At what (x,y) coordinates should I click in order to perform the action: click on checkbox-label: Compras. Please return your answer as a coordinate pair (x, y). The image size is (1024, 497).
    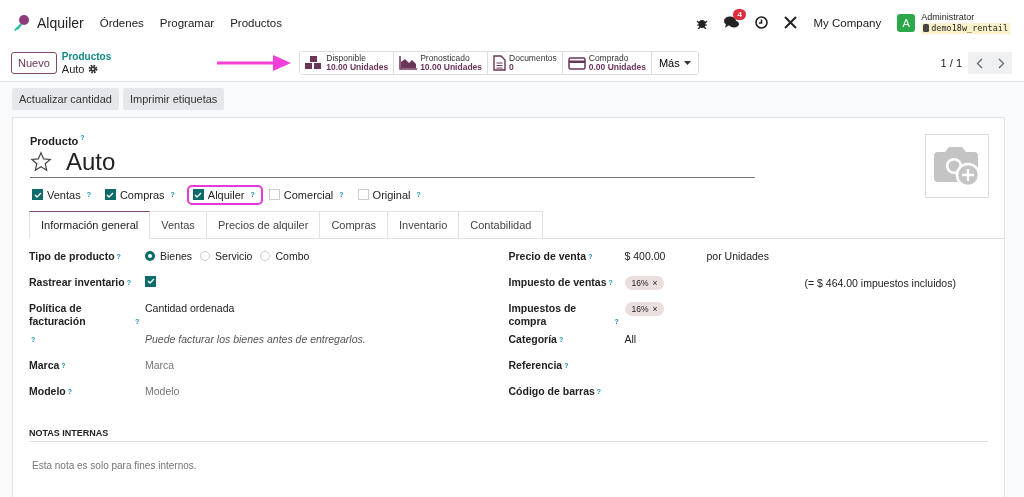
    Looking at the image, I should click on (142, 194).